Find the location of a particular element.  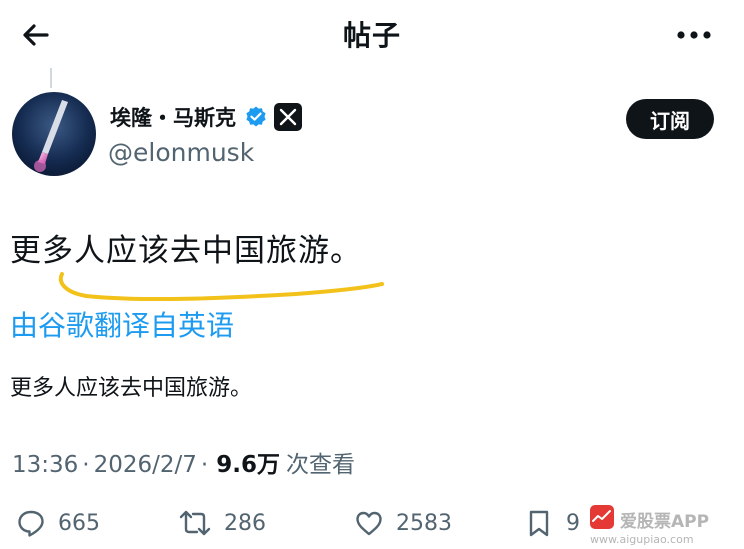

more-button is located at coordinates (694, 35).